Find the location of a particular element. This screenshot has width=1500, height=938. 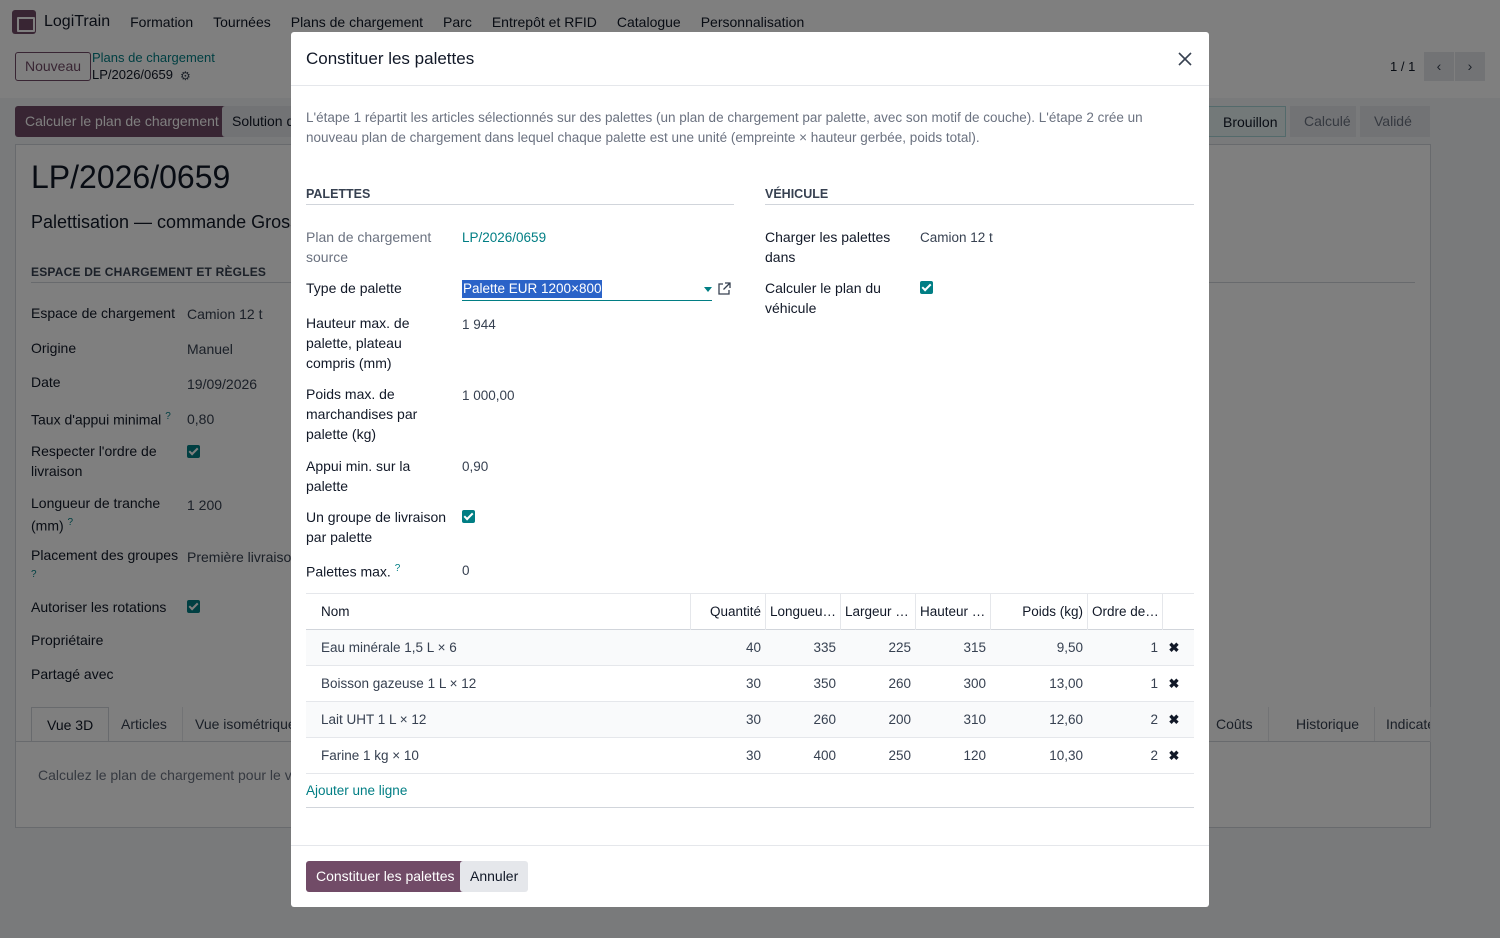

cell-width: 200 is located at coordinates (877, 719).